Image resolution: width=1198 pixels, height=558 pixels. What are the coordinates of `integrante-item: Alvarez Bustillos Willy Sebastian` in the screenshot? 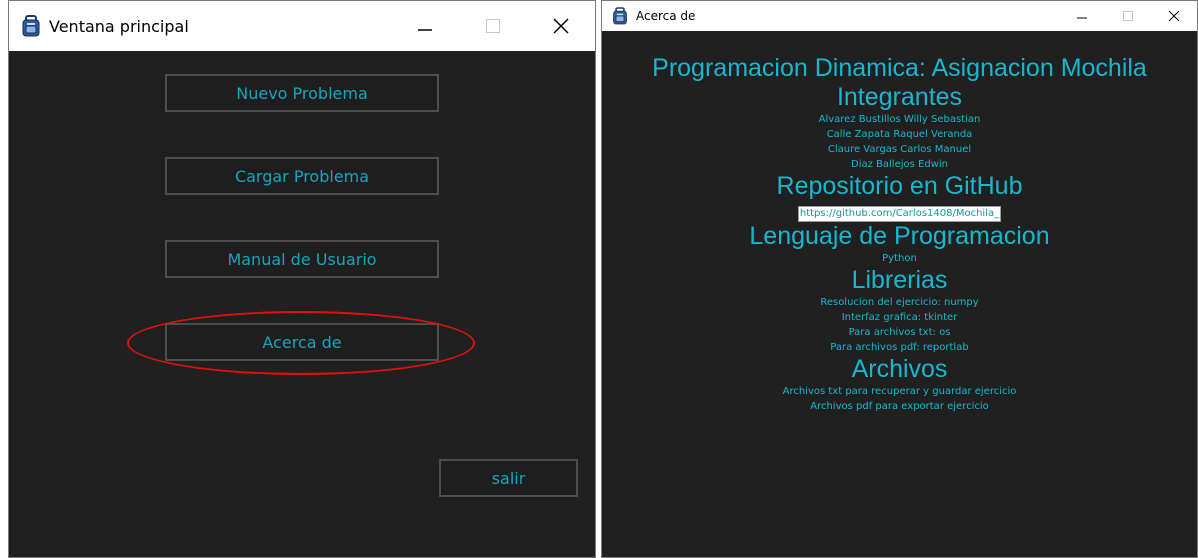 It's located at (899, 119).